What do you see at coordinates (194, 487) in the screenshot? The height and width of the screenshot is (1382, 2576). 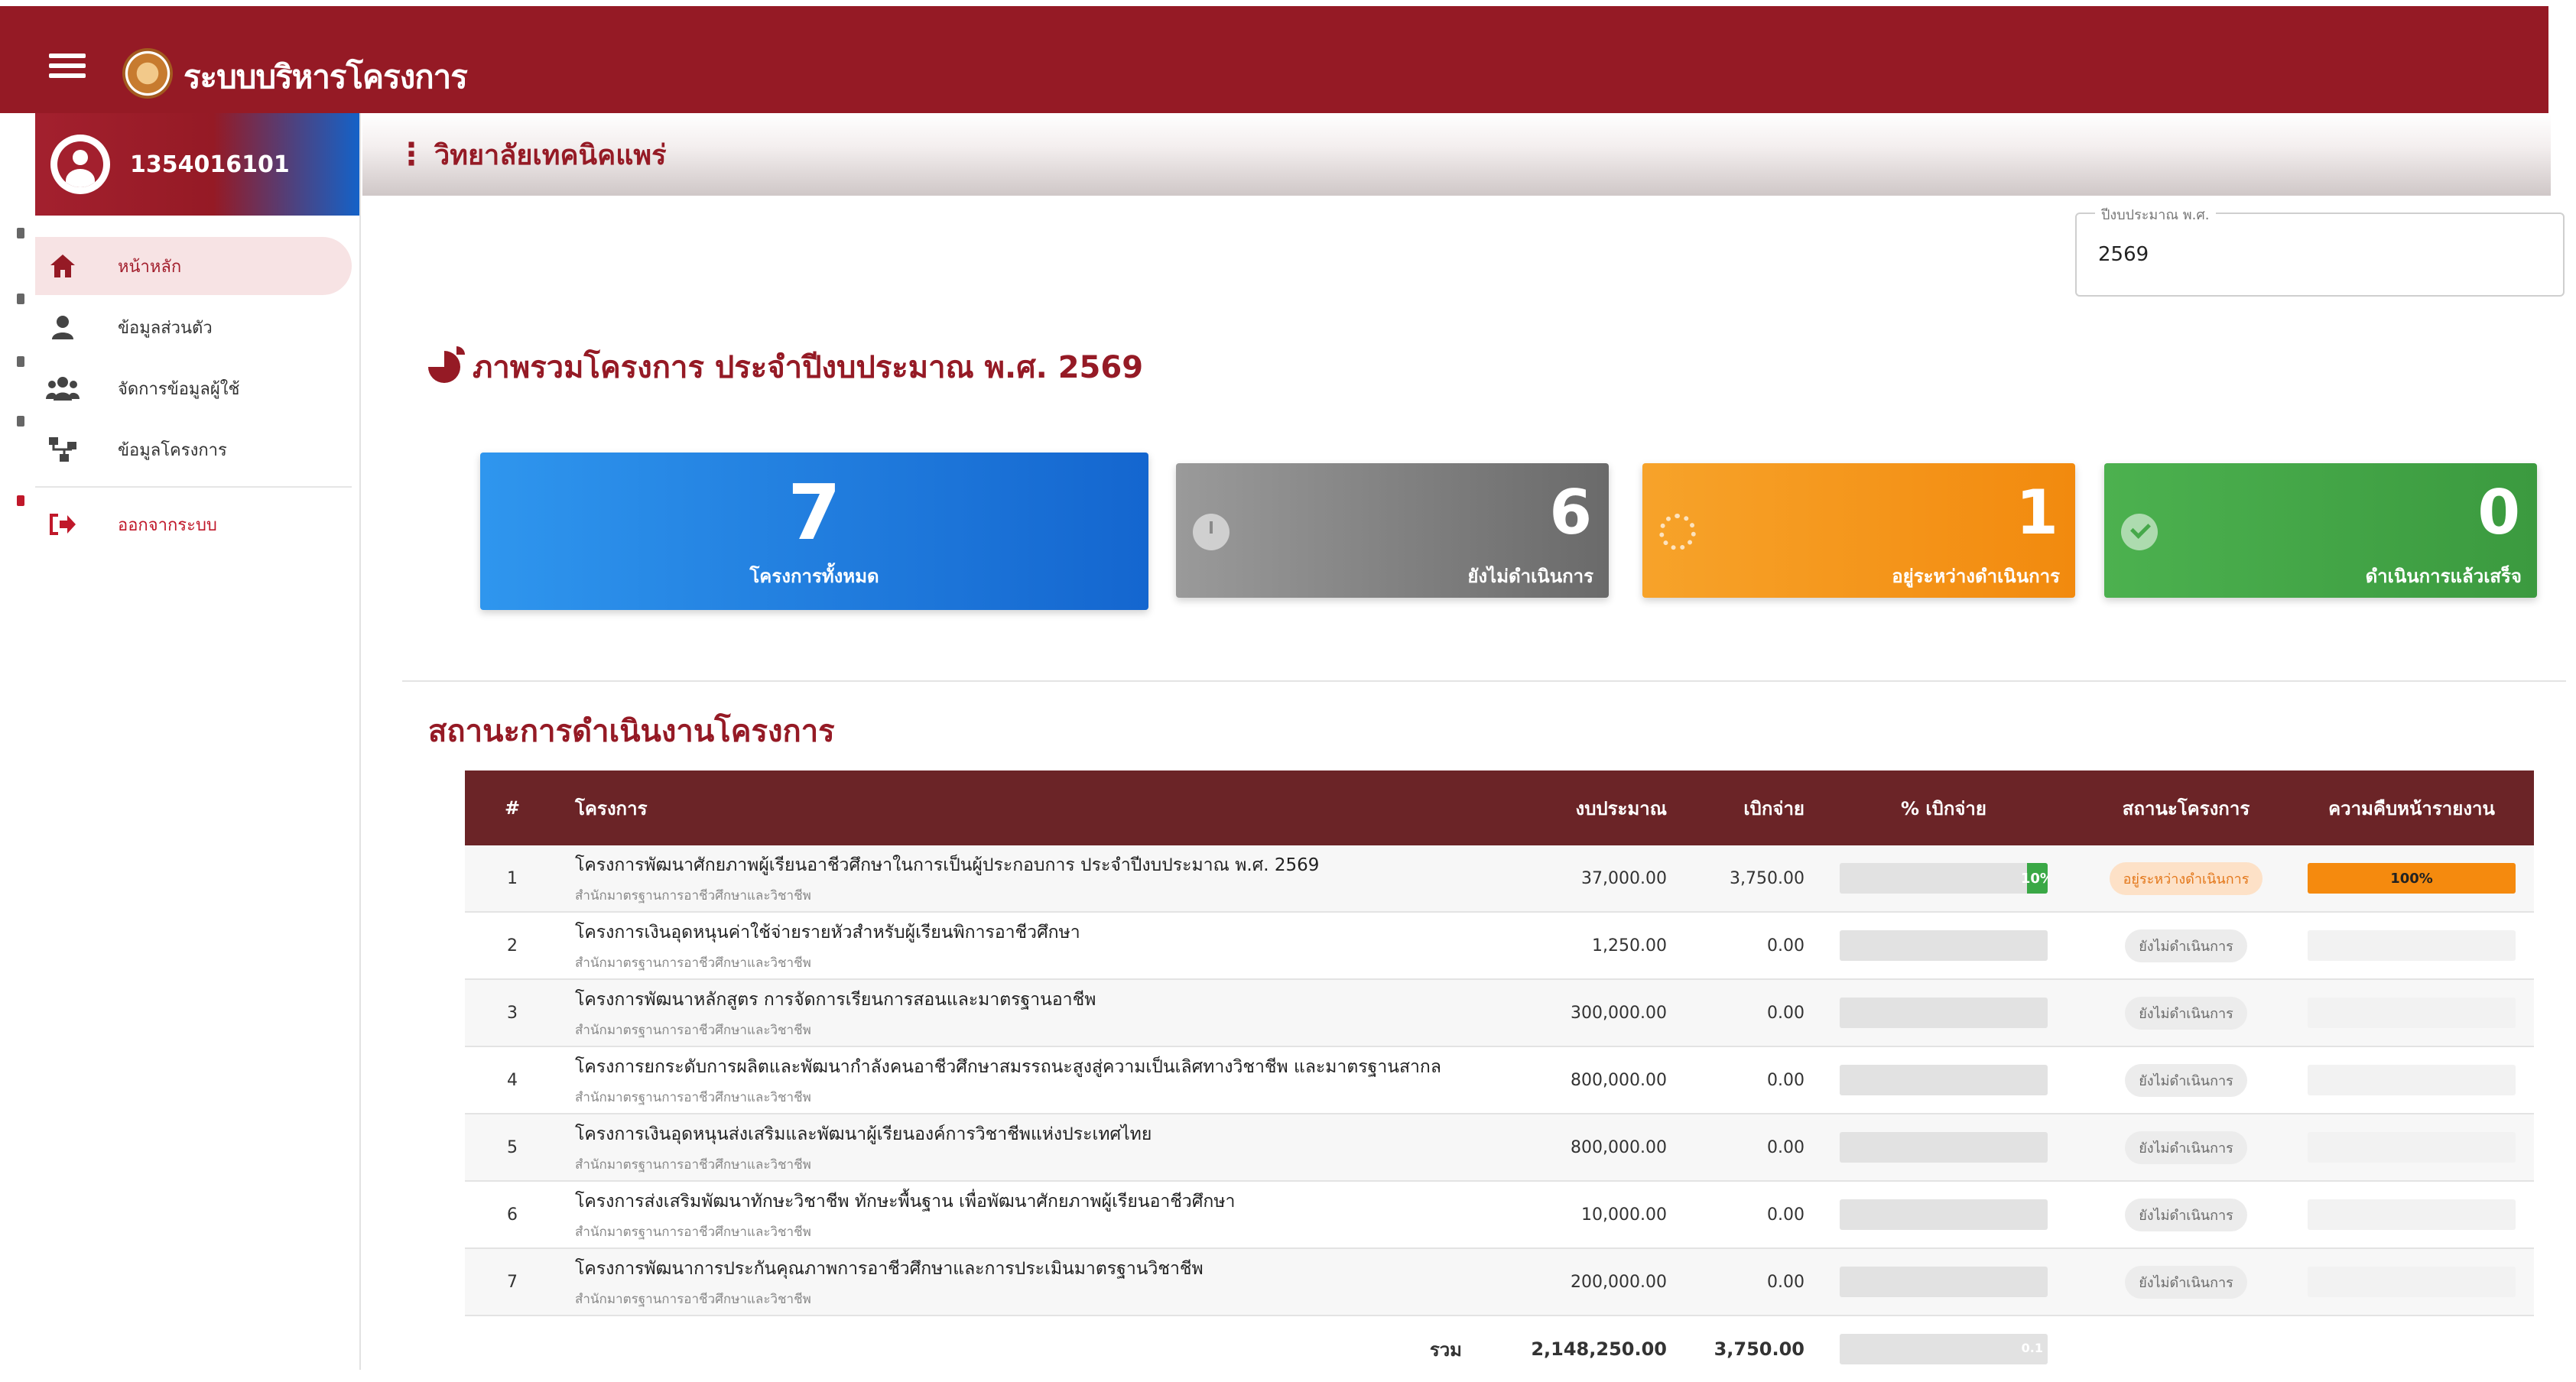 I see `nav-divider` at bounding box center [194, 487].